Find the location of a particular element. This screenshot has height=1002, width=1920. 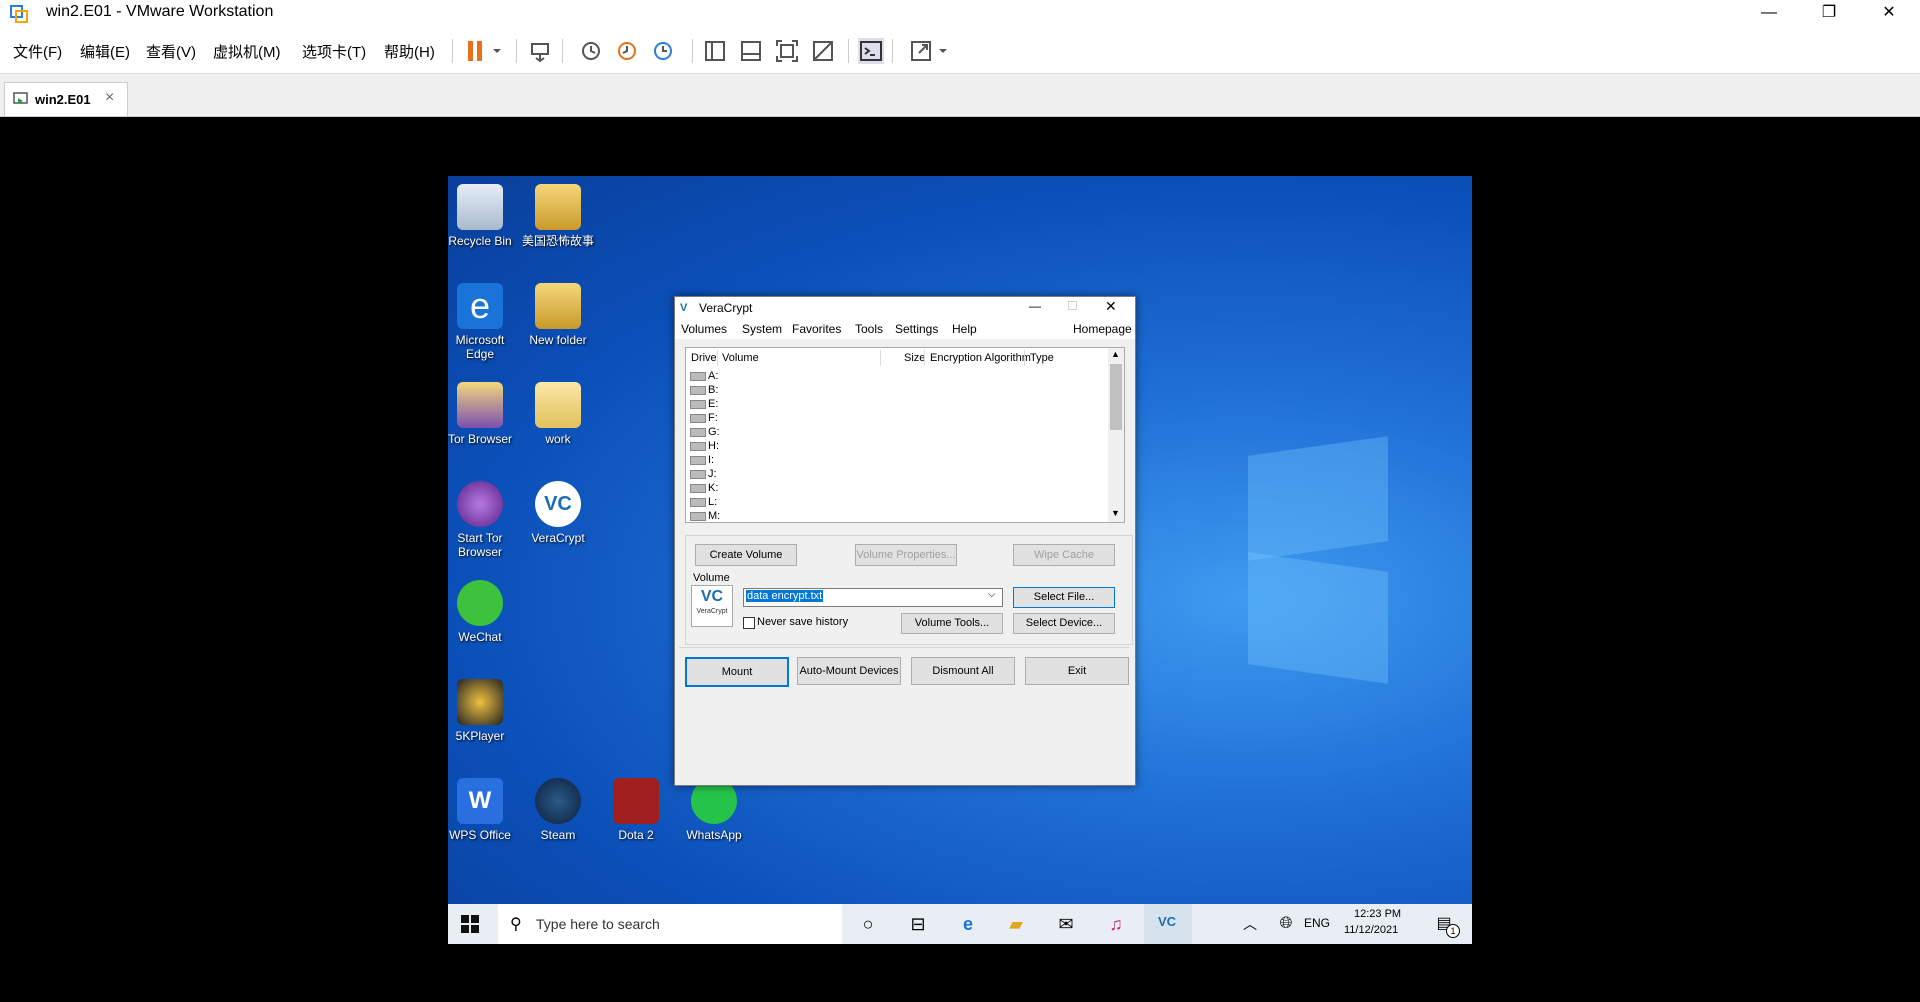

menu-volumes: Volumes is located at coordinates (704, 329).